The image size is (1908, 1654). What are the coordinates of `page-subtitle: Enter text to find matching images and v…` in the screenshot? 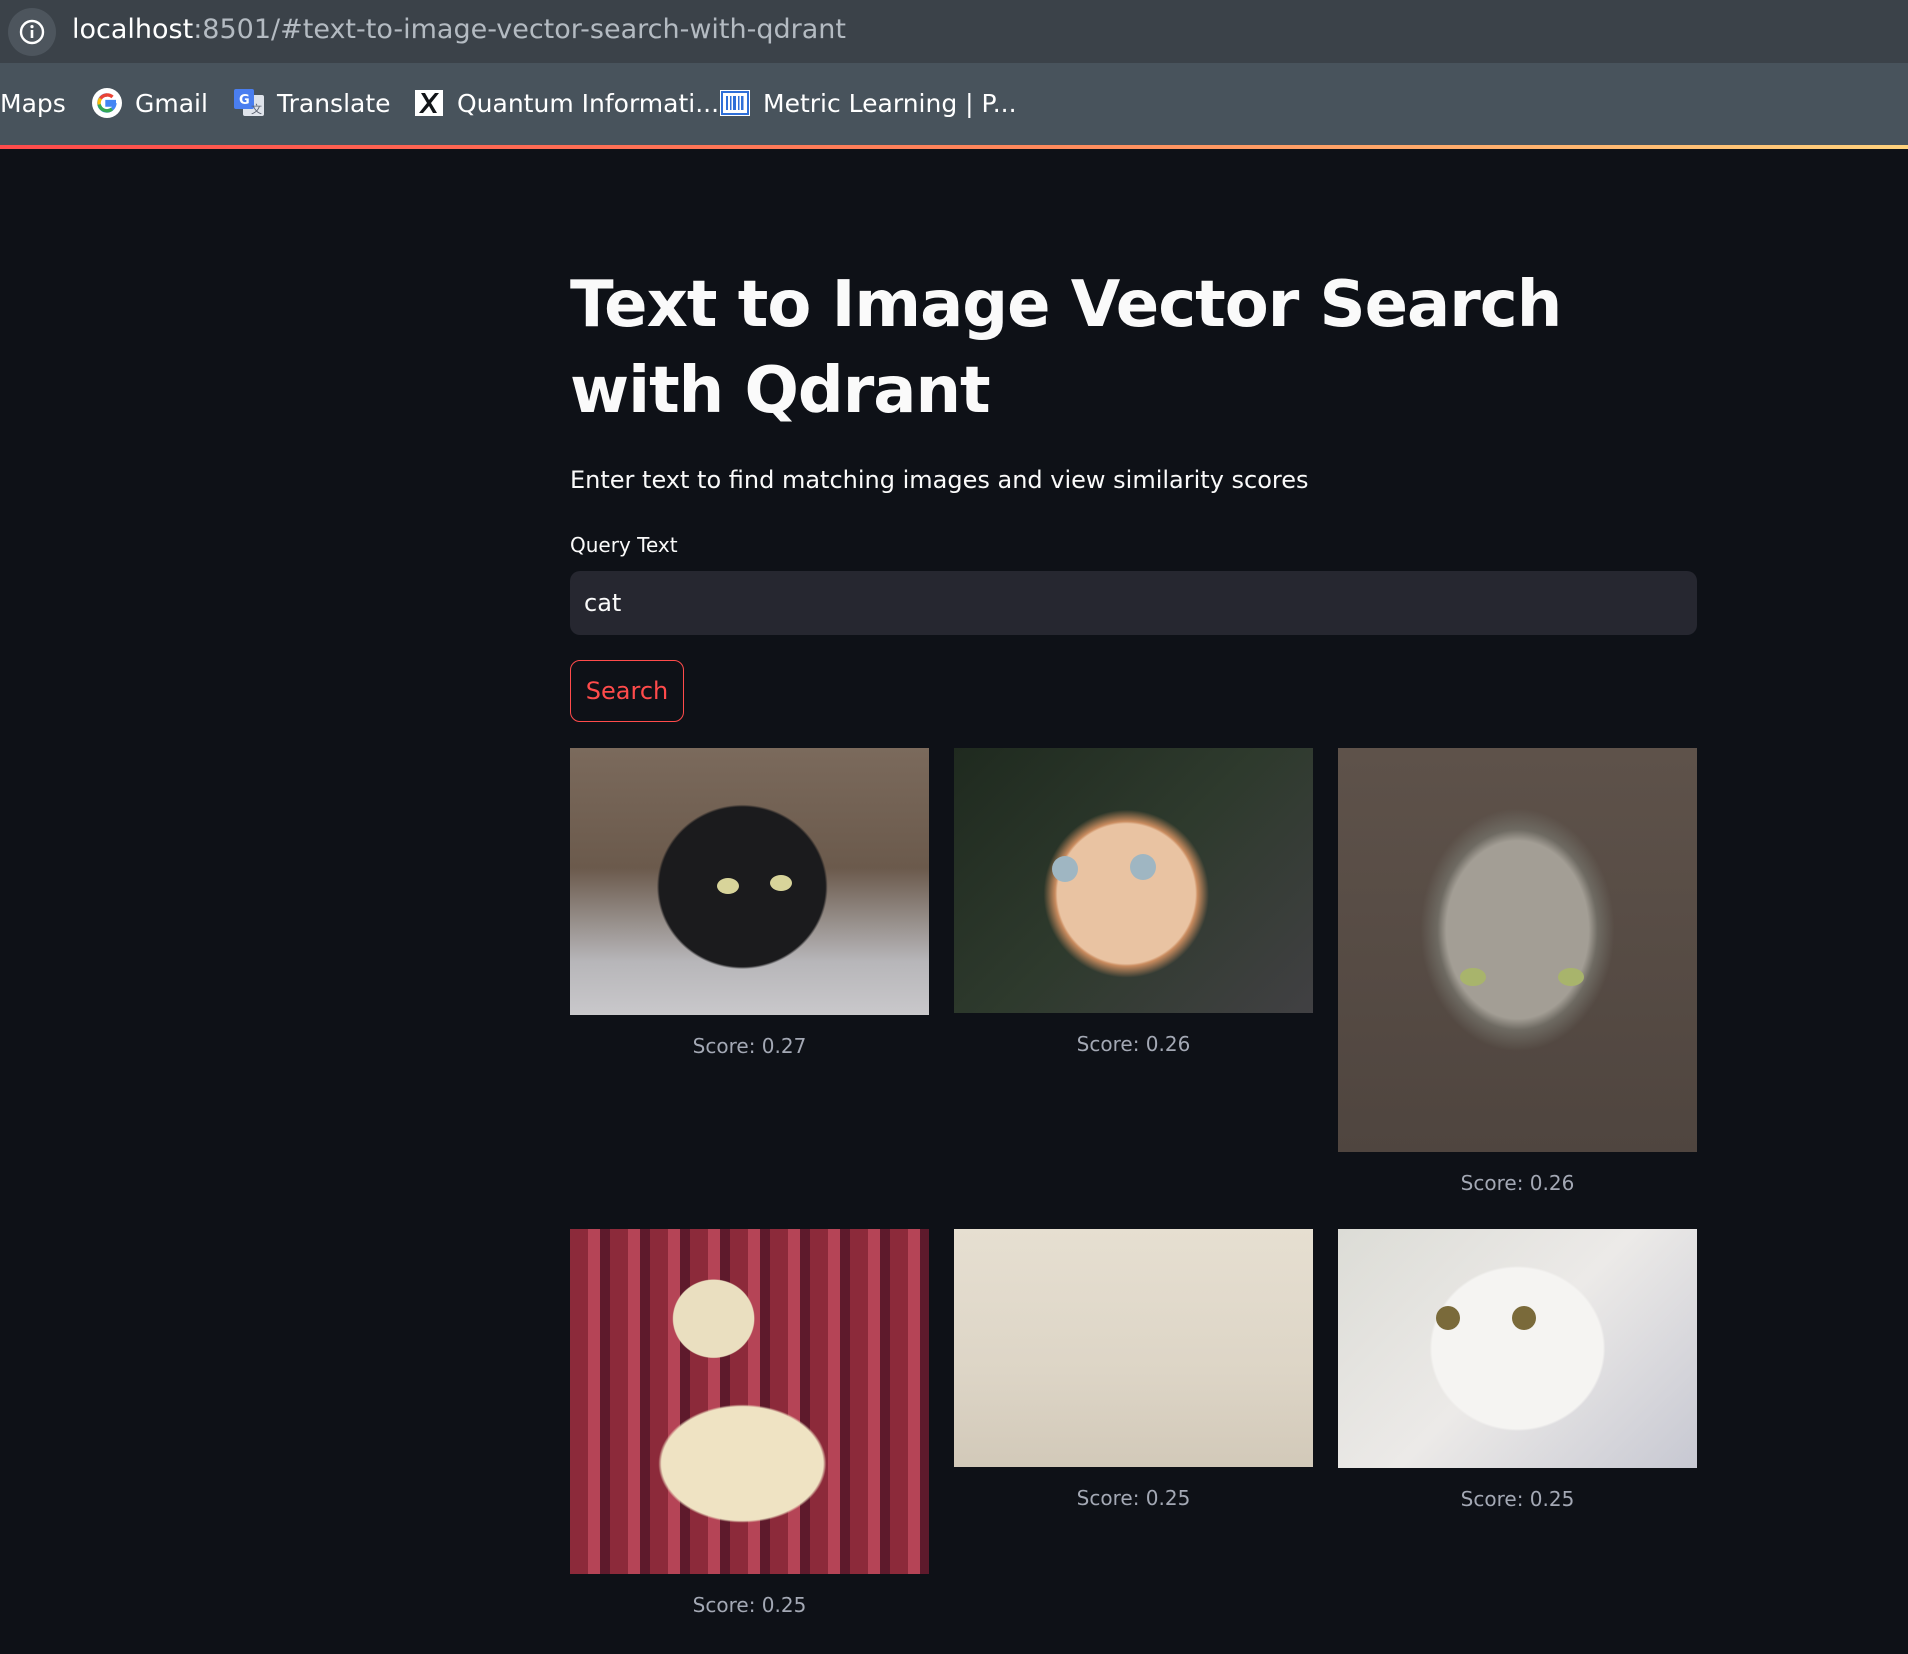 It's located at (939, 480).